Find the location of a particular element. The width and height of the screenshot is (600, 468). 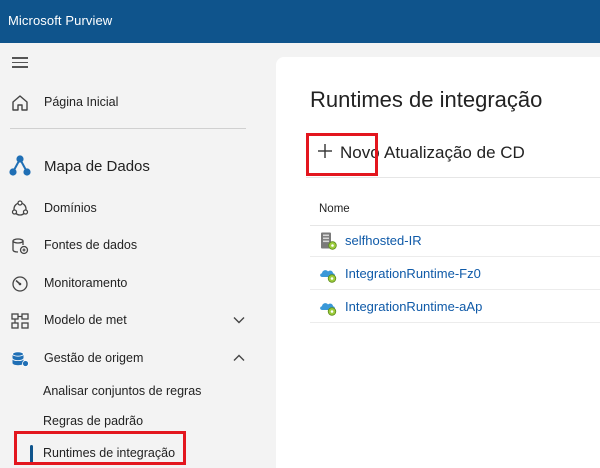

monitoring-icon is located at coordinates (20, 284).